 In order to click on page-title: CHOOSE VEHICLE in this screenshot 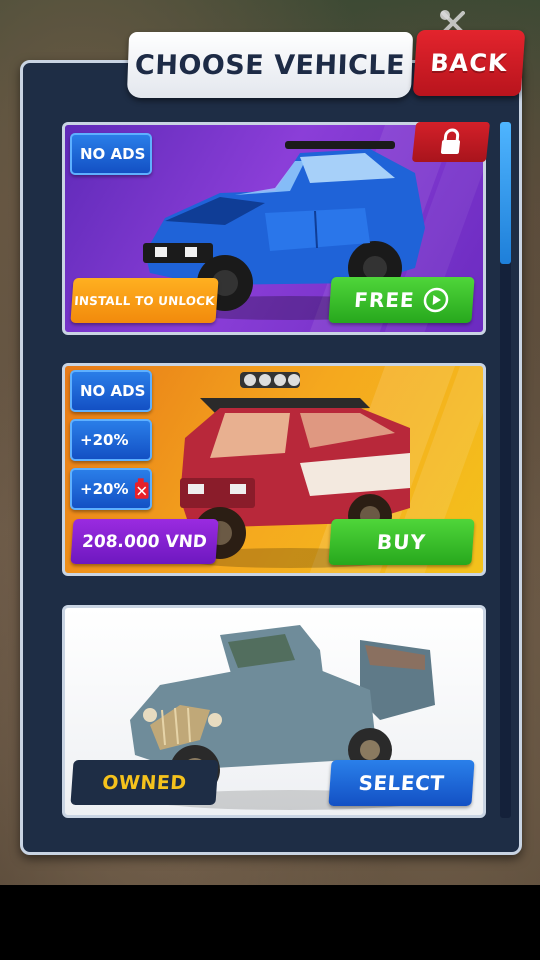, I will do `click(270, 65)`.